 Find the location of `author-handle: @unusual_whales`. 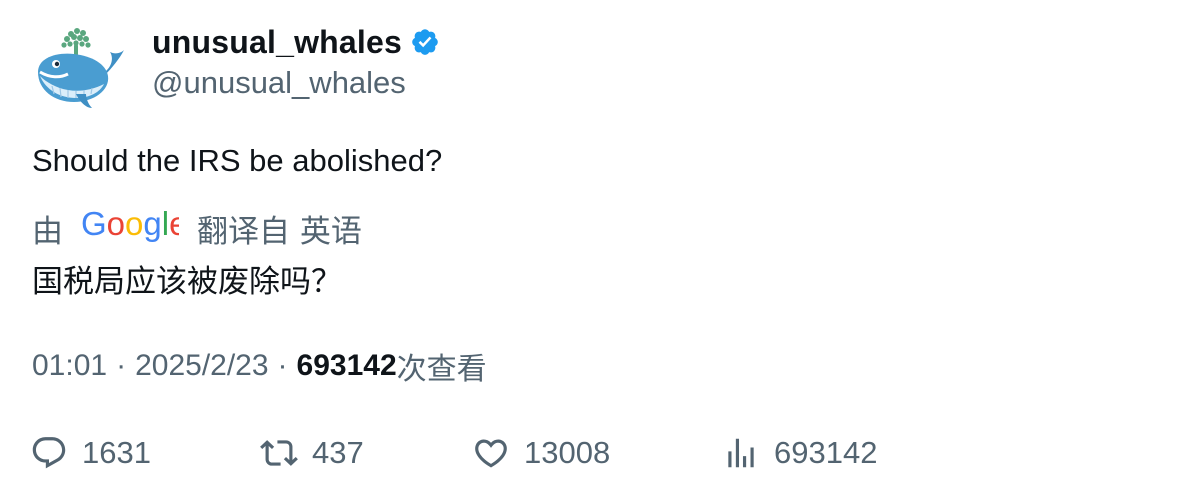

author-handle: @unusual_whales is located at coordinates (296, 83).